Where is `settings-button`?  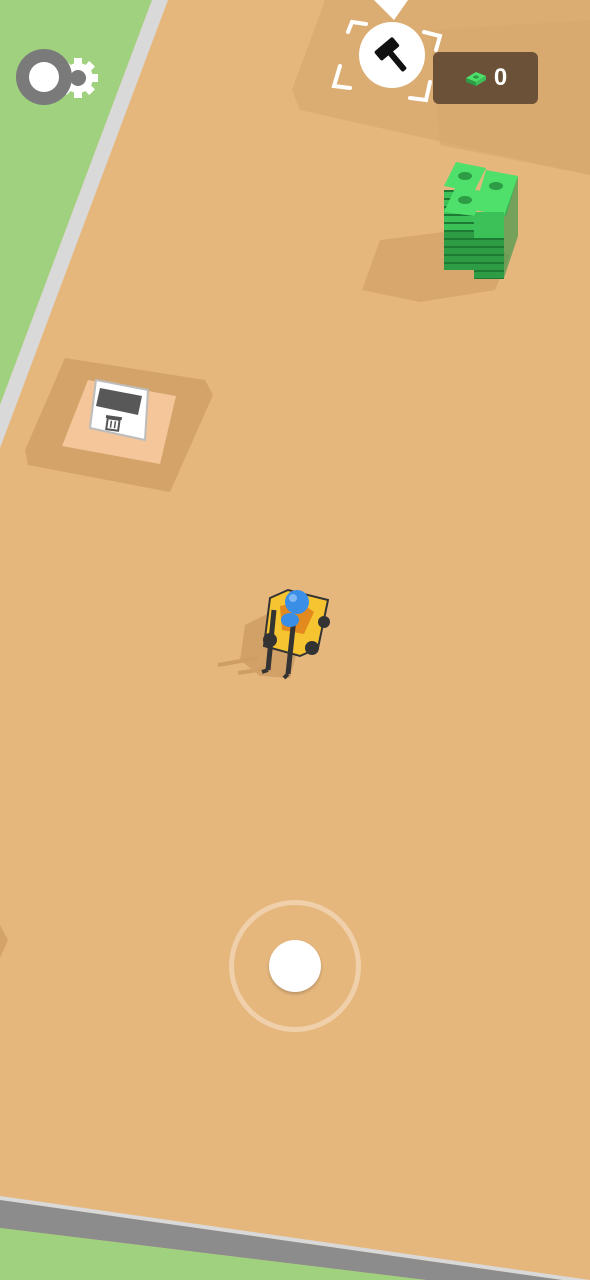
settings-button is located at coordinates (58, 77).